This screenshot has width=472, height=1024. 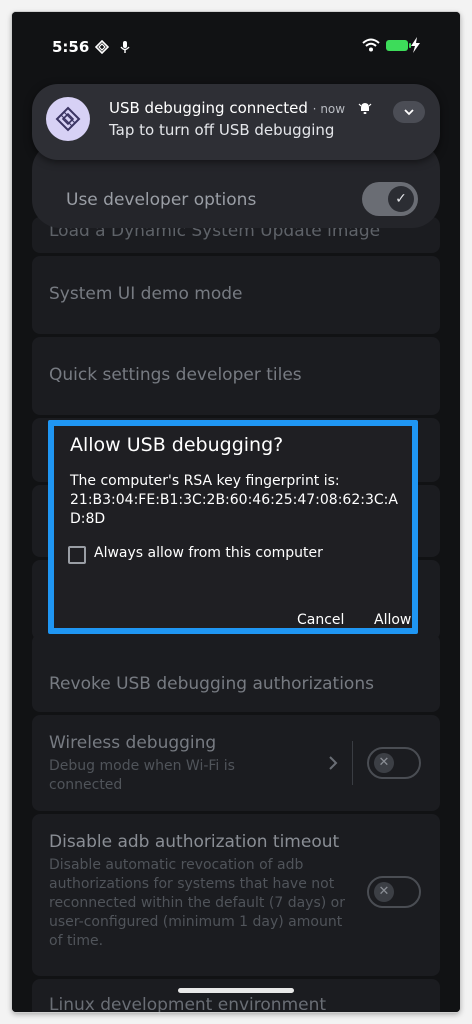 I want to click on settings-item-label: Revoke USB debugging authorizations, so click(x=211, y=684).